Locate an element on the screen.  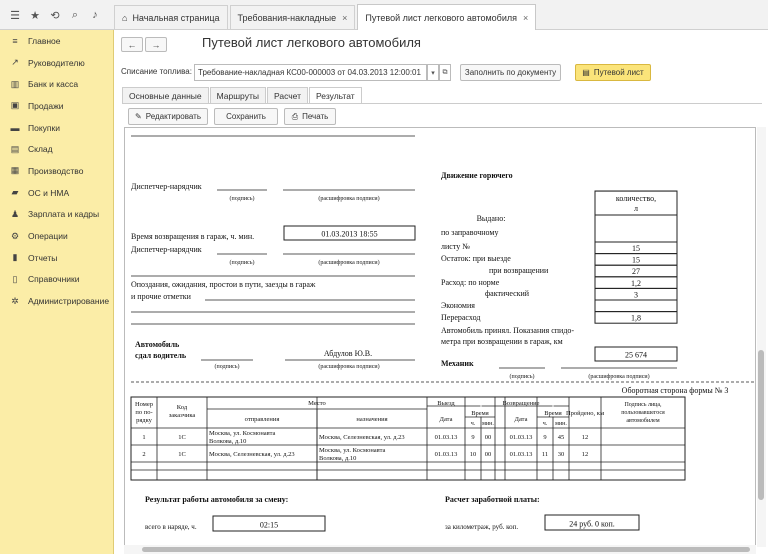
row-from: Москва, Селезневская, ул. д.23 is located at coordinates (252, 454).